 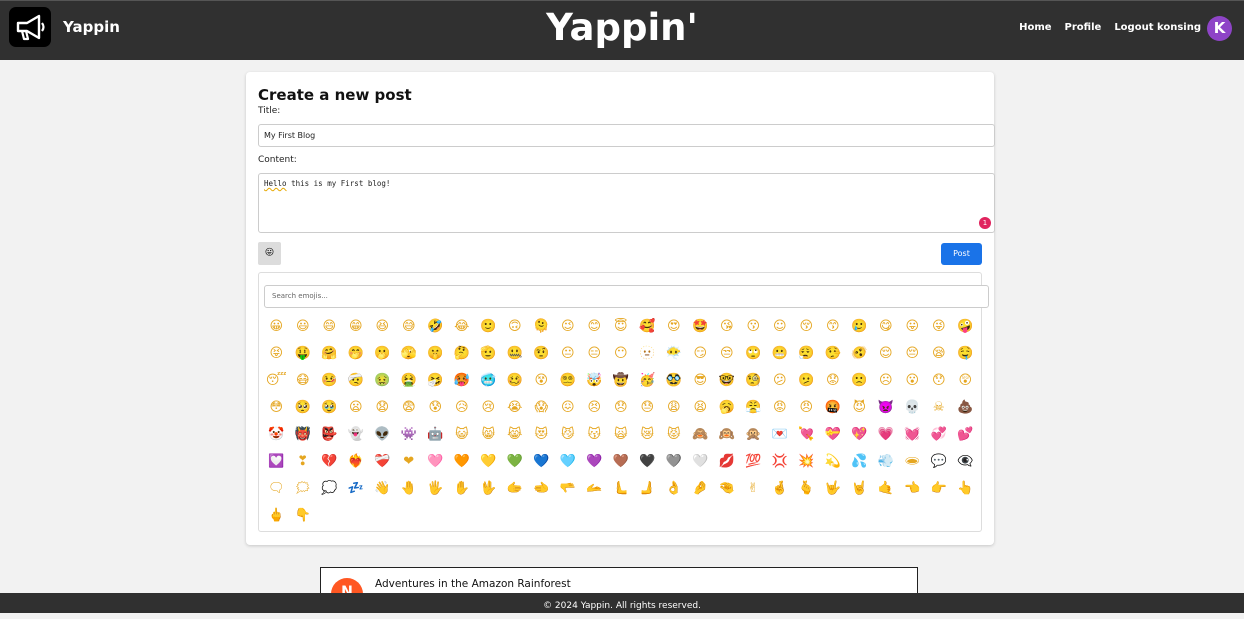 I want to click on emoji-option: 💌, so click(x=780, y=434).